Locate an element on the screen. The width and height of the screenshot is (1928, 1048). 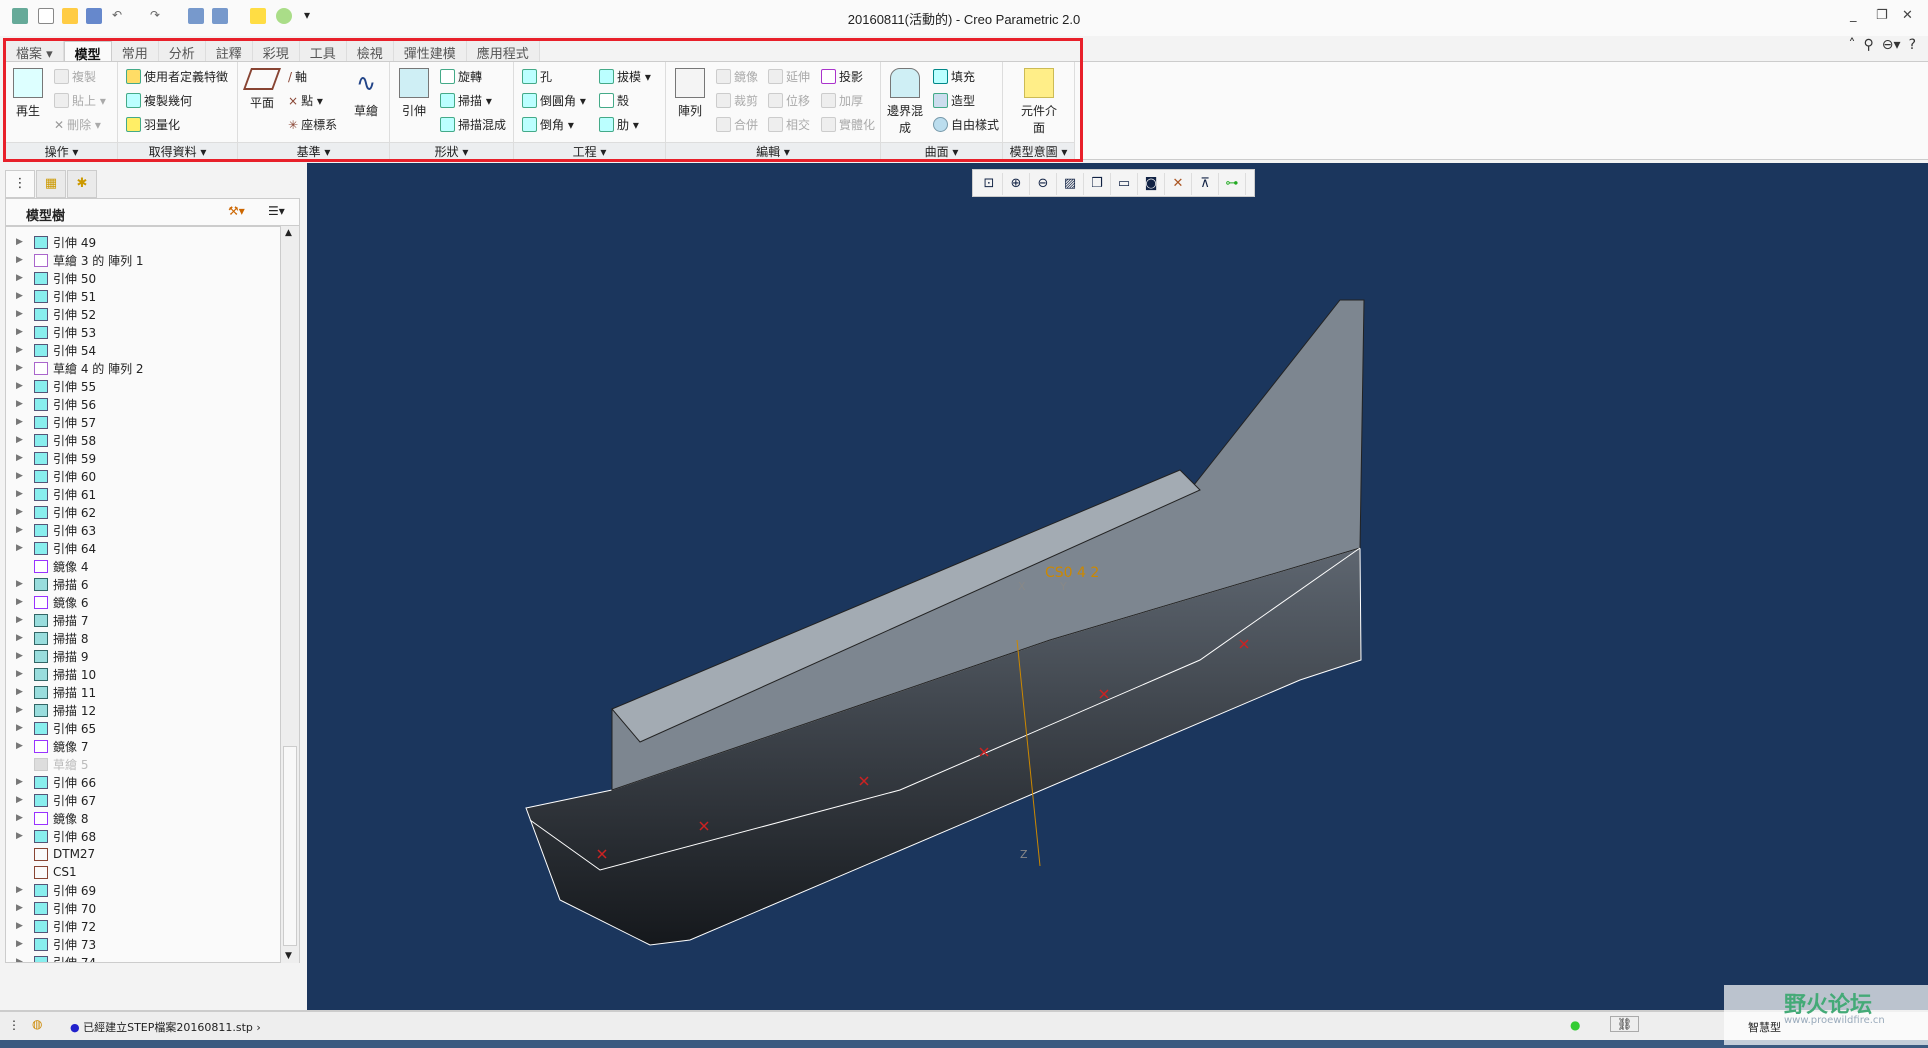
show-menu-icon: ☰▾ is located at coordinates (276, 211).